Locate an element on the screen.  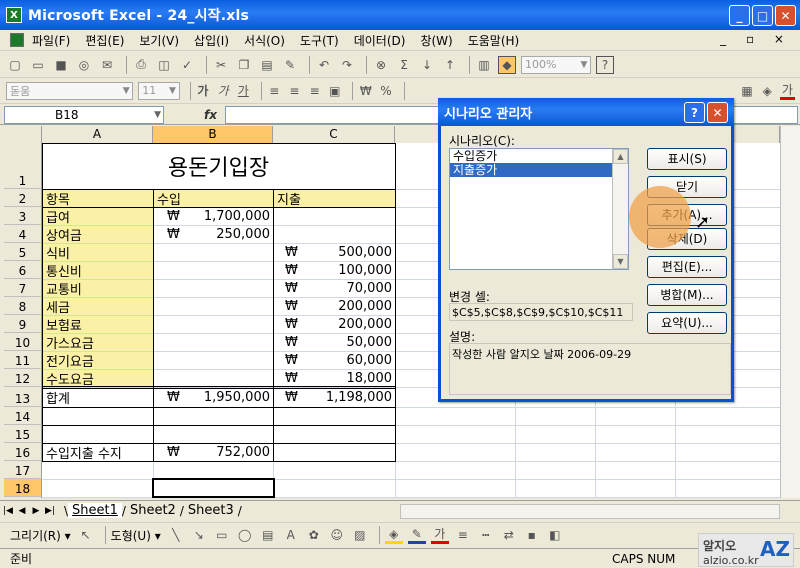
show-button: 표시(S) is located at coordinates (687, 159).